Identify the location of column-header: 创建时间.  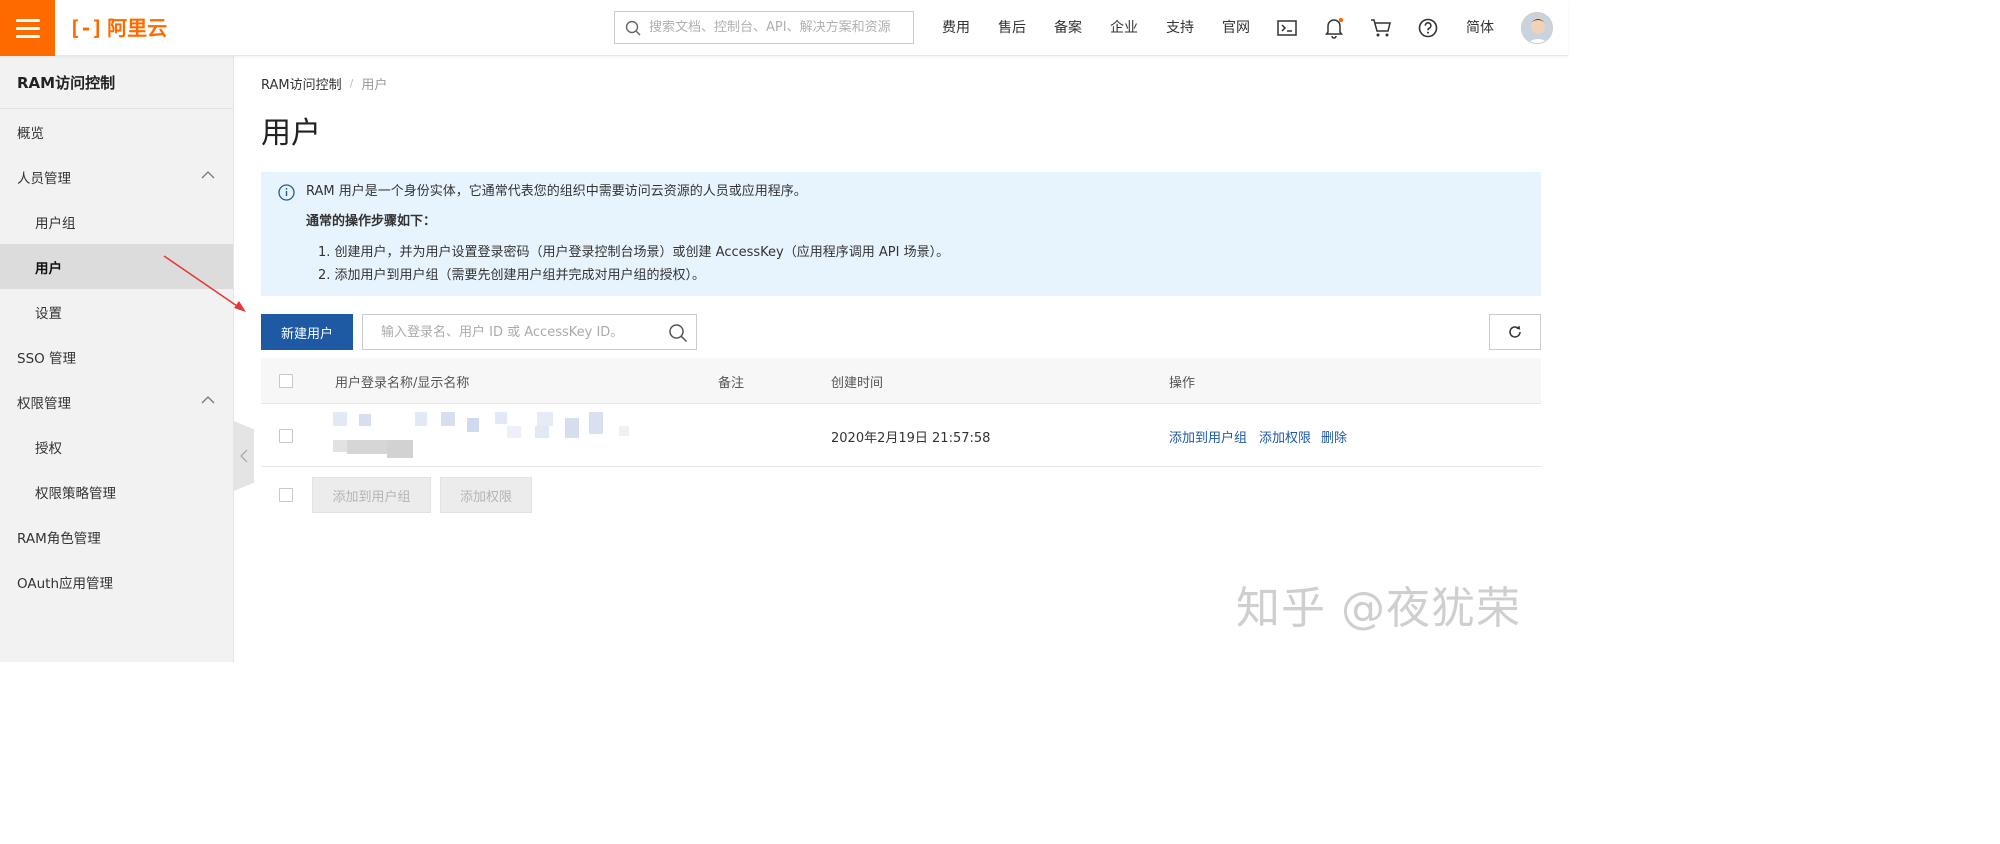
(857, 383).